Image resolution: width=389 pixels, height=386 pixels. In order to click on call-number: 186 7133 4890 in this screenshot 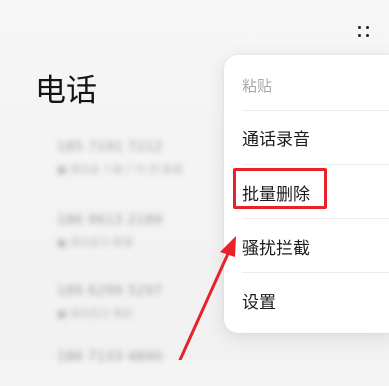, I will do `click(110, 357)`.